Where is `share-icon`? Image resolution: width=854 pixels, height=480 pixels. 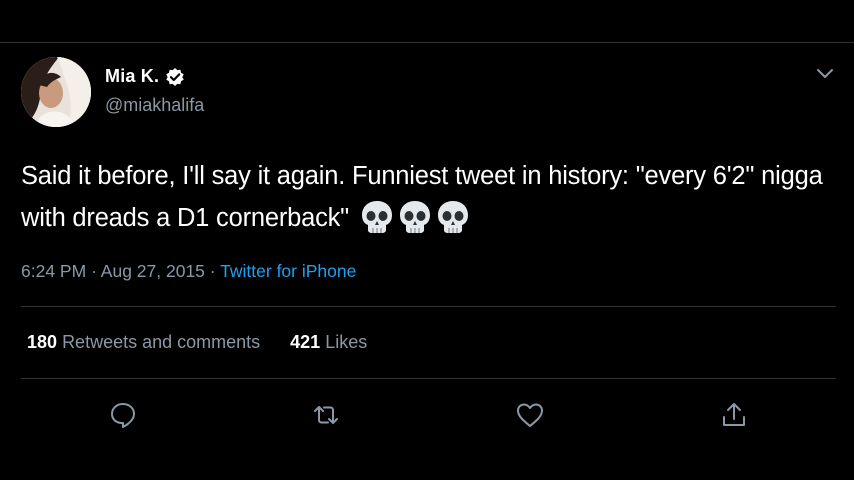 share-icon is located at coordinates (734, 415).